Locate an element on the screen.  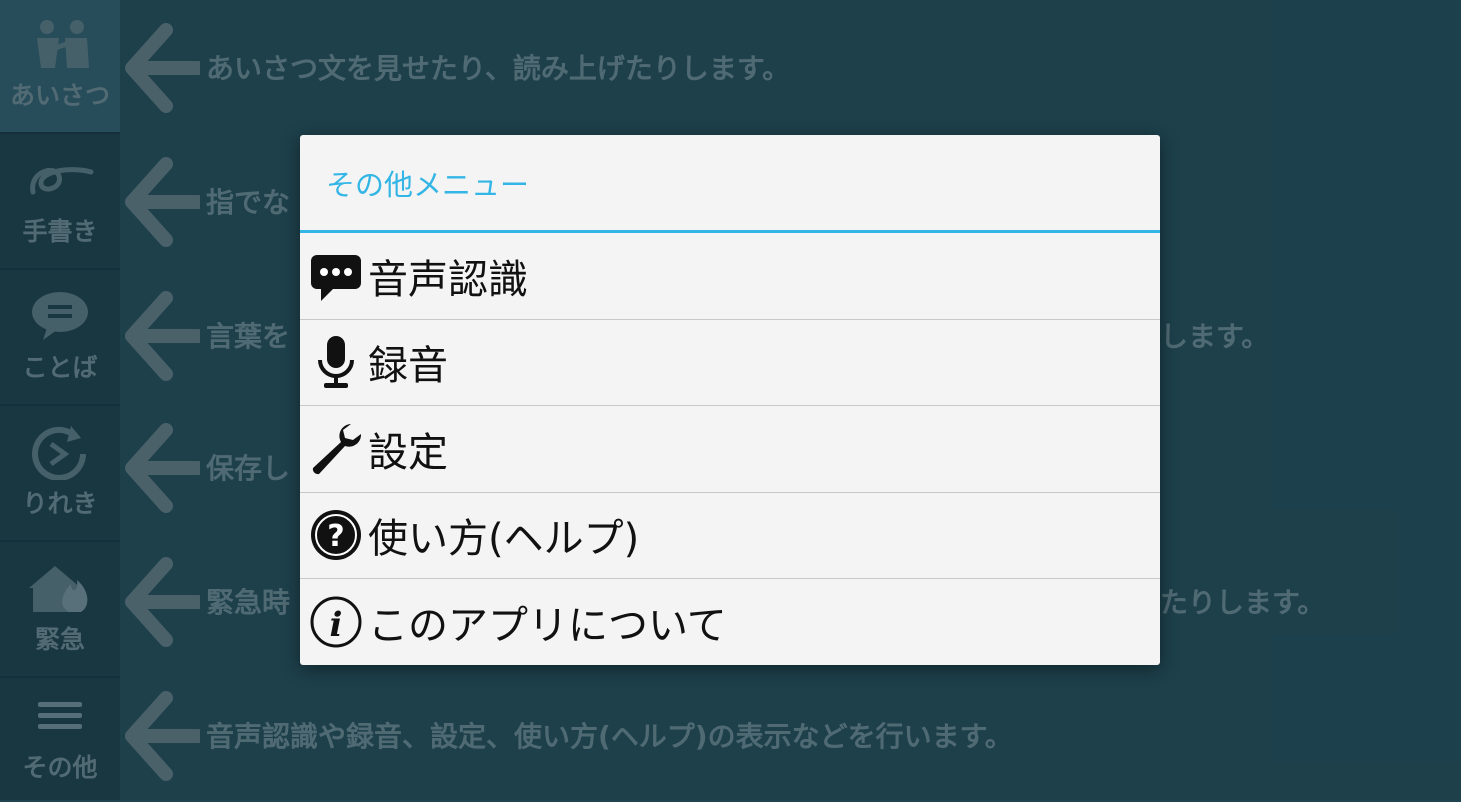
menu-item-label: 音声認識 is located at coordinates (448, 279).